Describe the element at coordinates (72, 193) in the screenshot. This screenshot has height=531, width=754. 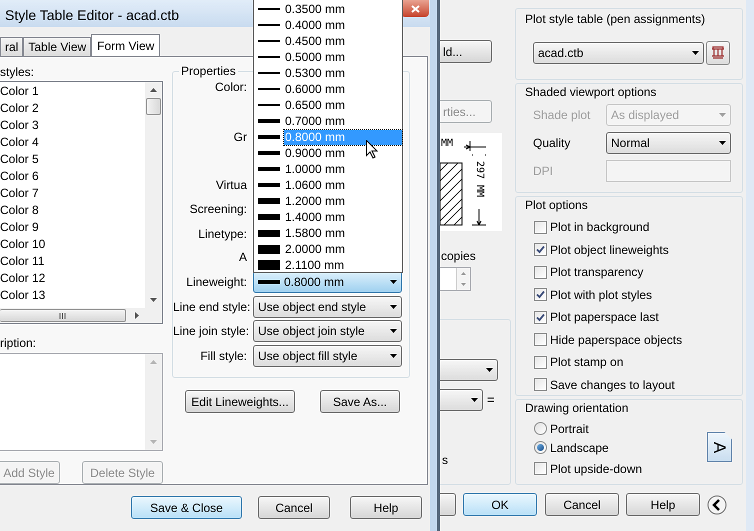
I see `style-list-item: Color 7` at that location.